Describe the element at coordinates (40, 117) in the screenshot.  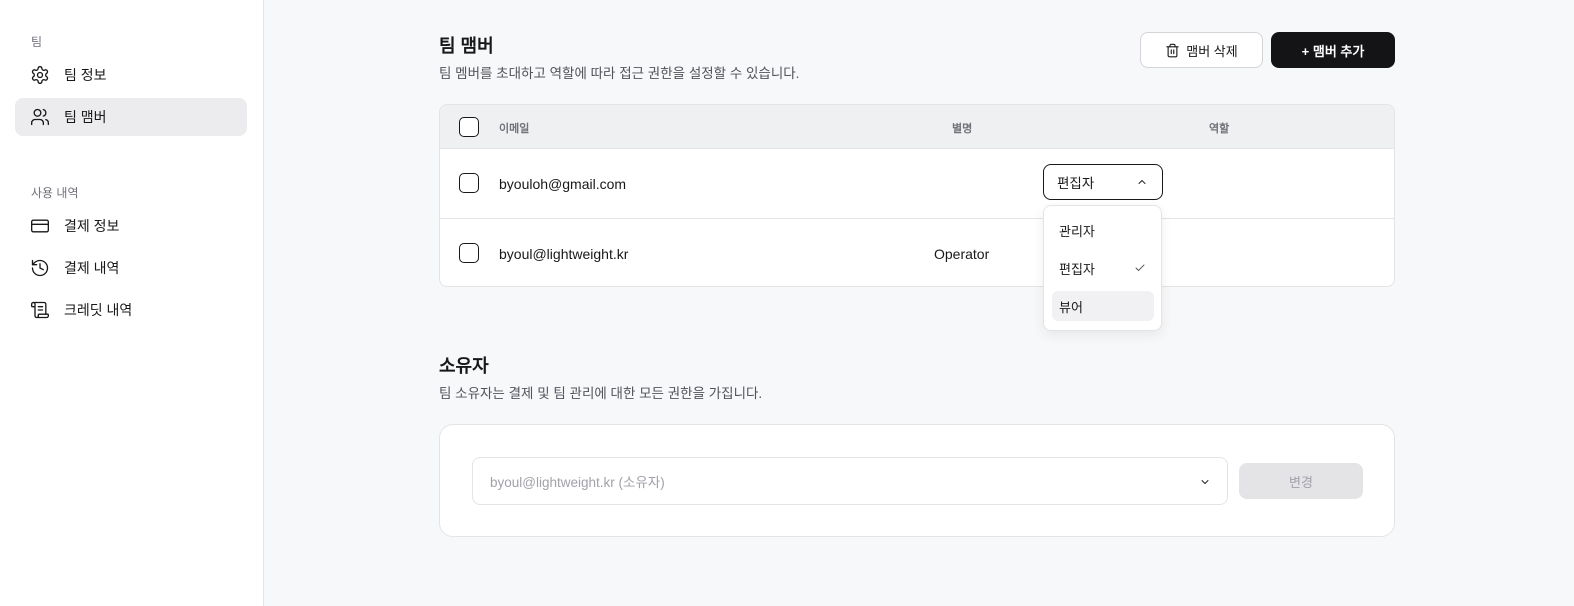
I see `users-icon` at that location.